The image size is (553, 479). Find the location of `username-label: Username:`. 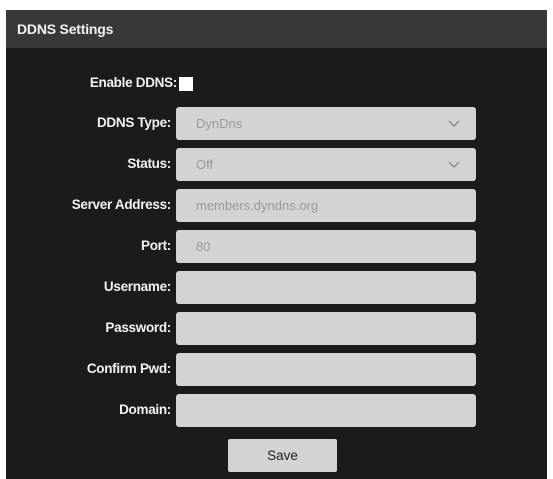

username-label: Username: is located at coordinates (137, 286).